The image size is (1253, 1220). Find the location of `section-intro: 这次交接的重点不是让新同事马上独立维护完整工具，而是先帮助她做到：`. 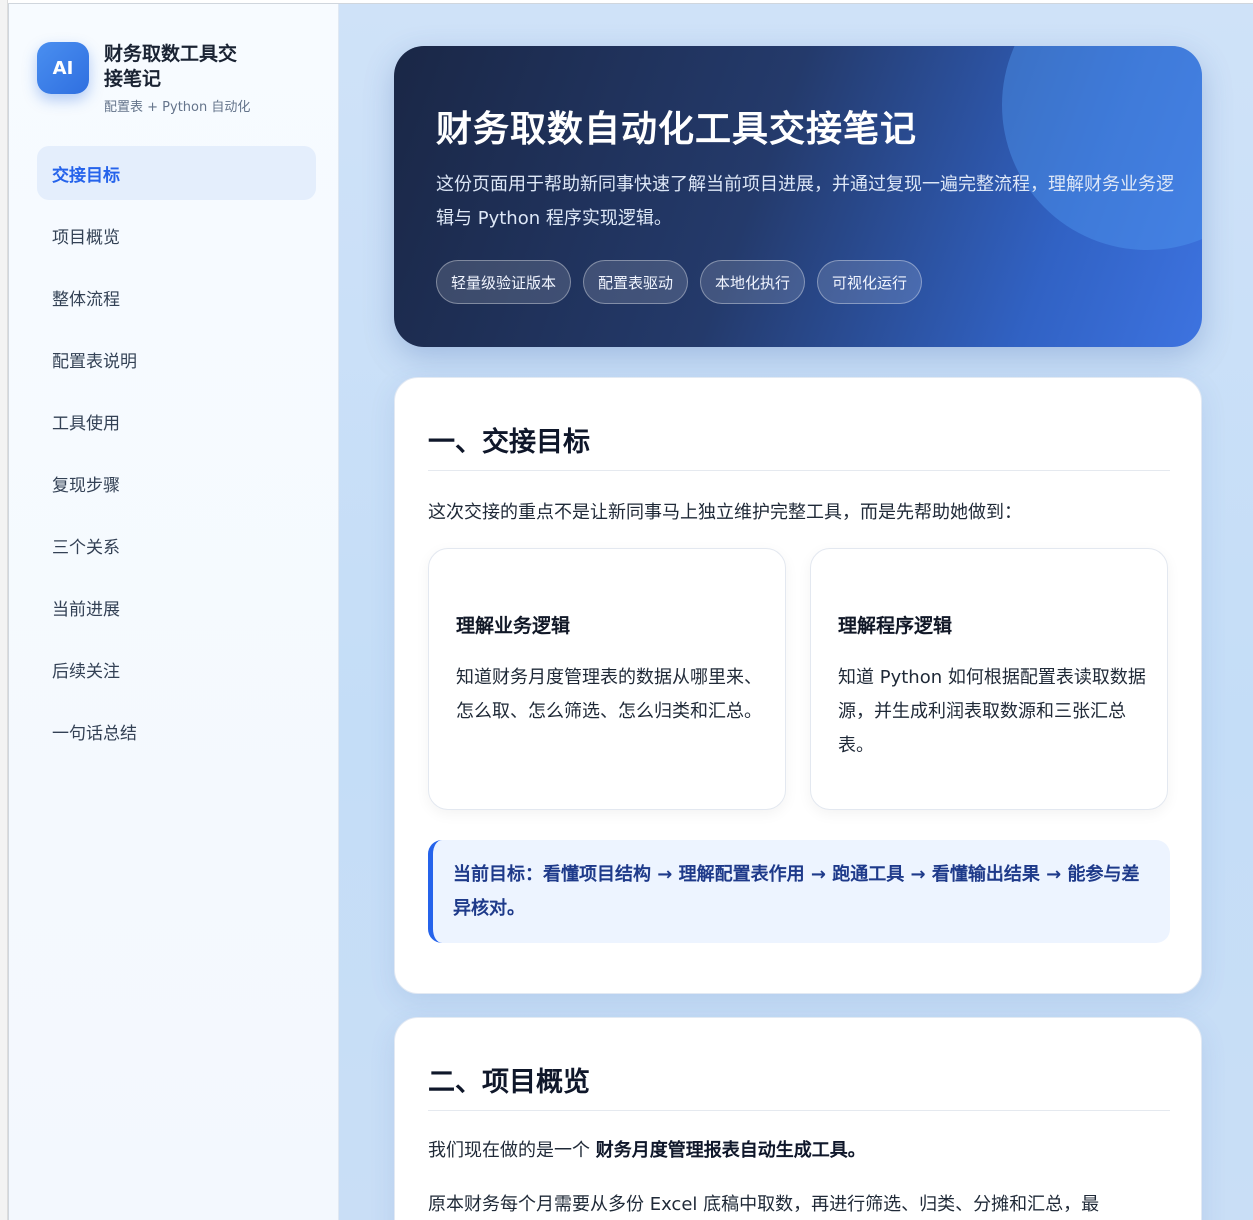

section-intro: 这次交接的重点不是让新同事马上独立维护完整工具，而是先帮助她做到： is located at coordinates (725, 512).